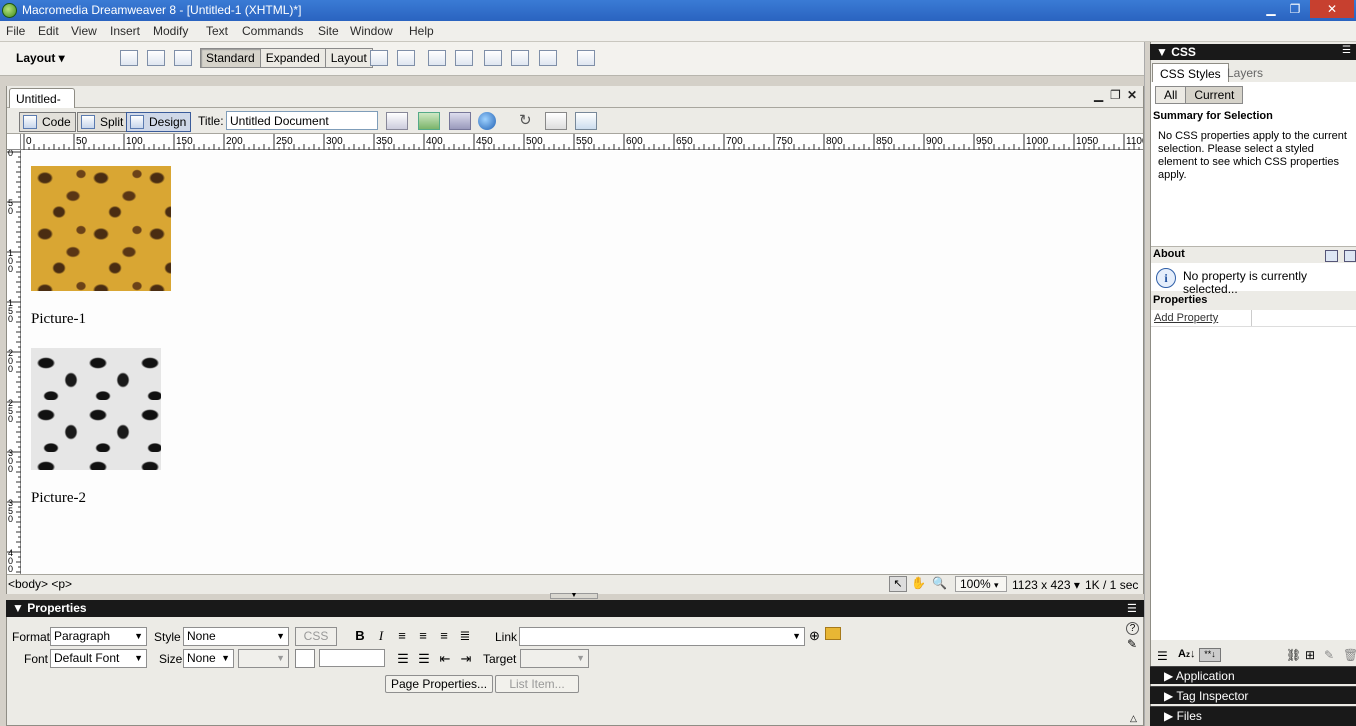  Describe the element at coordinates (575, 608) in the screenshot. I see `property-inspector-header: ▼ Properties` at that location.